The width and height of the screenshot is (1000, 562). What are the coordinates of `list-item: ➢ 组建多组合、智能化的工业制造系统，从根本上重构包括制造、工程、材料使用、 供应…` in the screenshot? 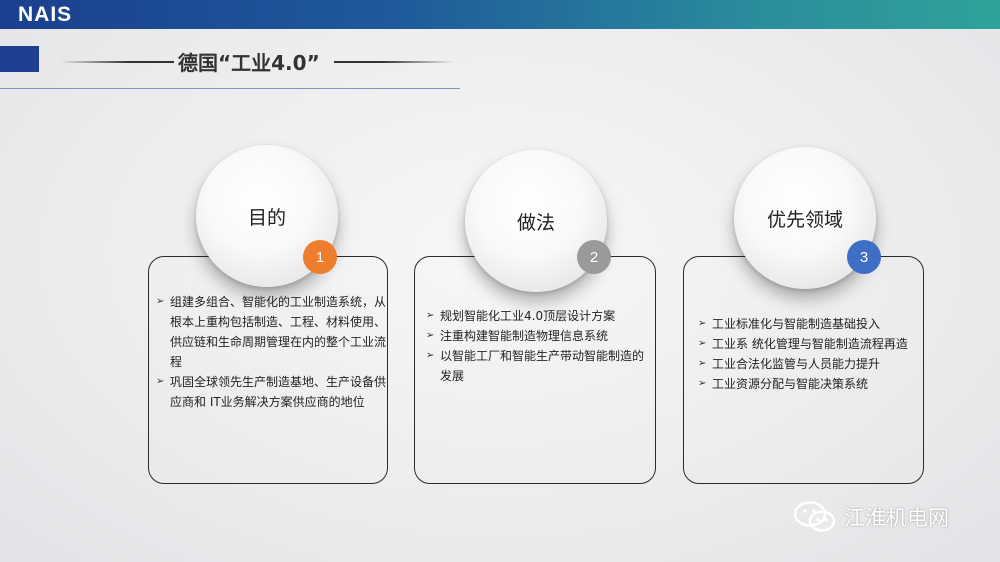 It's located at (271, 332).